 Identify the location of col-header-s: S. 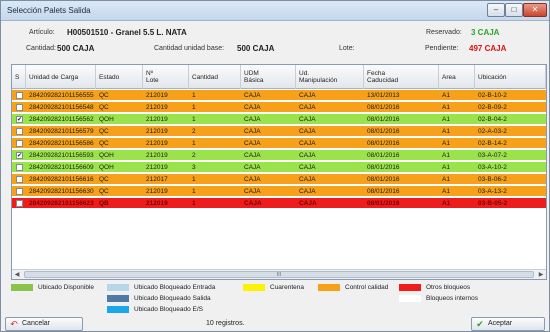
(19, 77).